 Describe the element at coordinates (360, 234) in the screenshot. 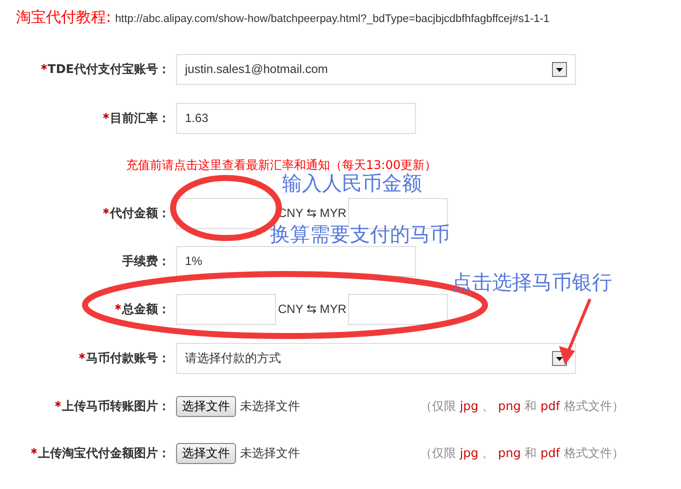

I see `annotation-text: 换算需要支付的马币` at that location.